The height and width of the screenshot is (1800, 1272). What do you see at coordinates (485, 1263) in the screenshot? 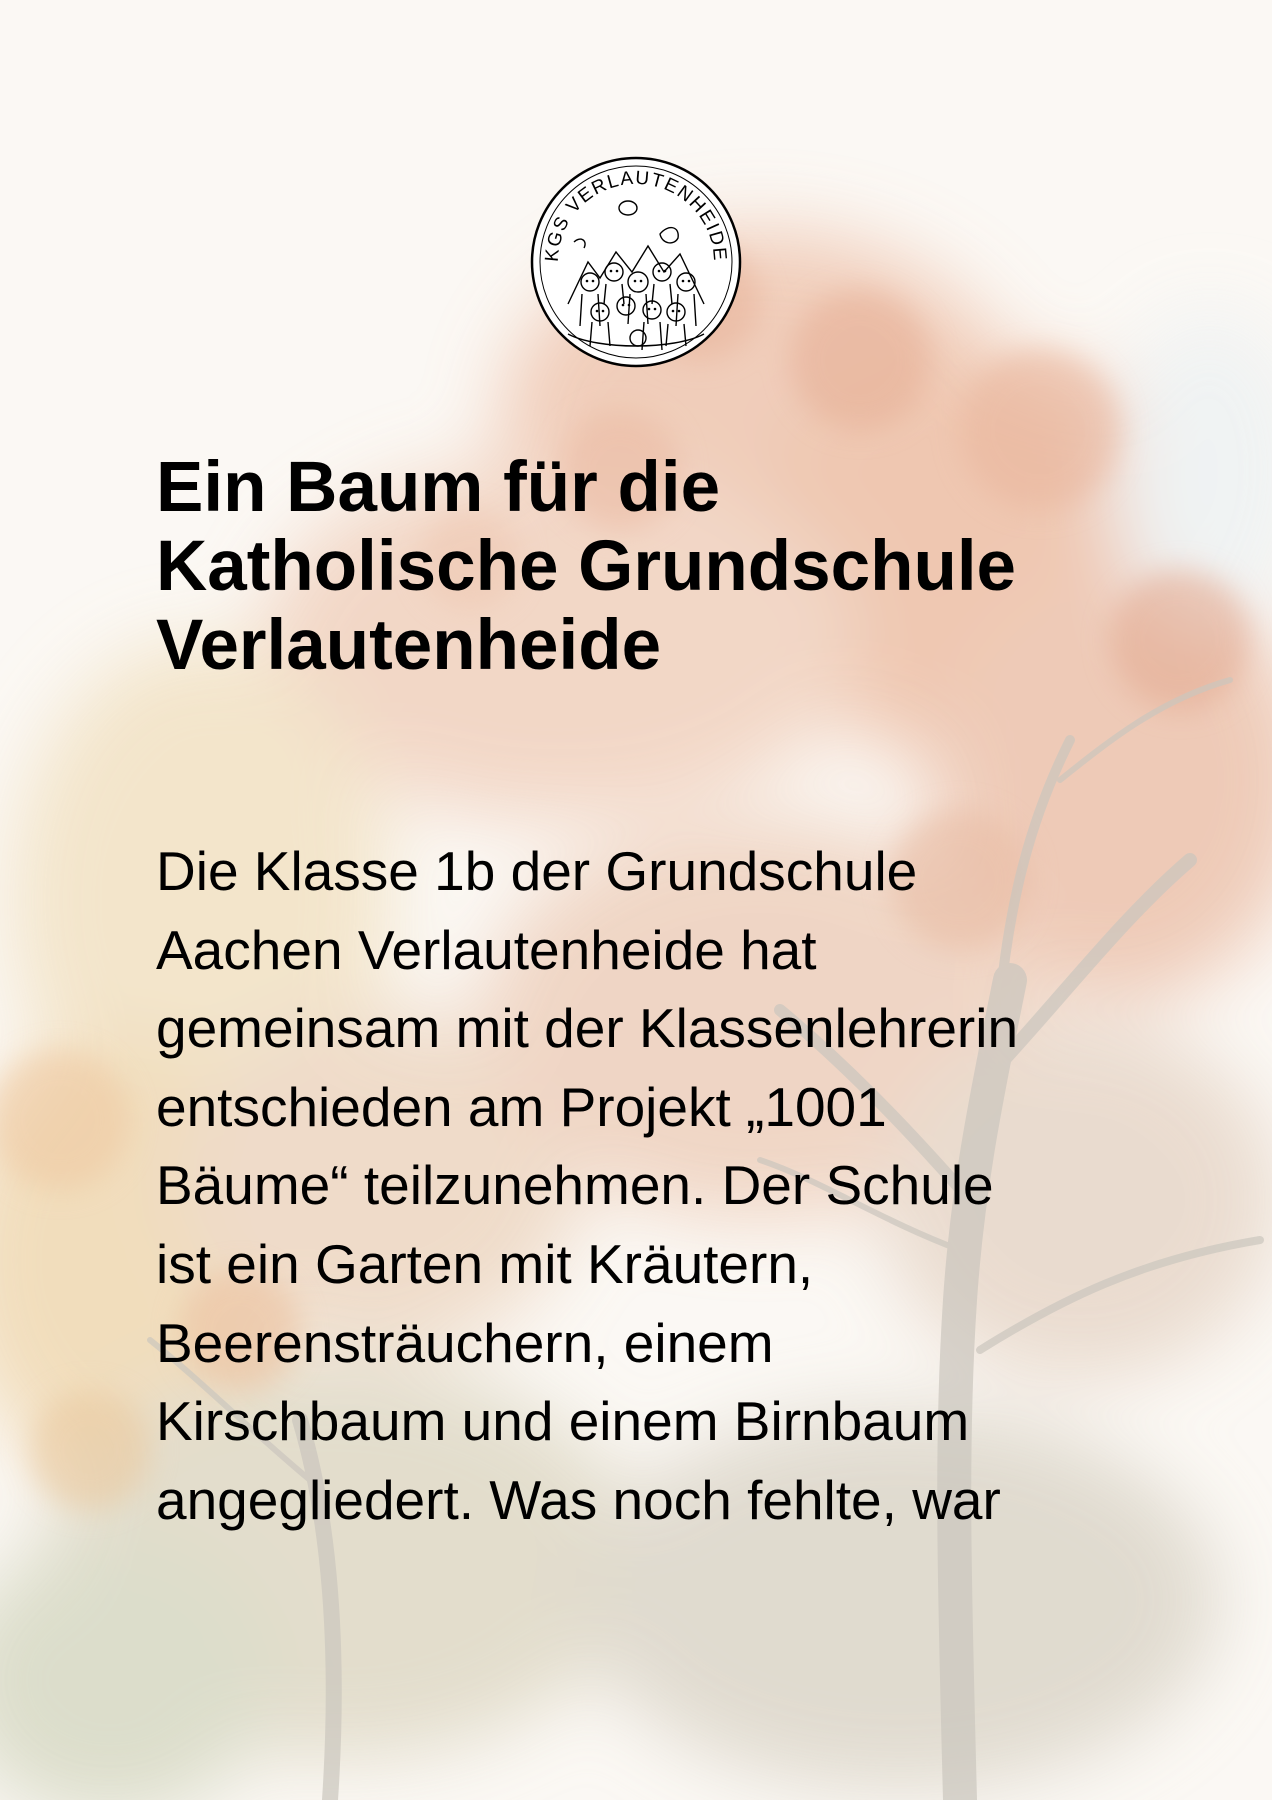
I see `body-line: ist ein Garten mit Kräutern,` at bounding box center [485, 1263].